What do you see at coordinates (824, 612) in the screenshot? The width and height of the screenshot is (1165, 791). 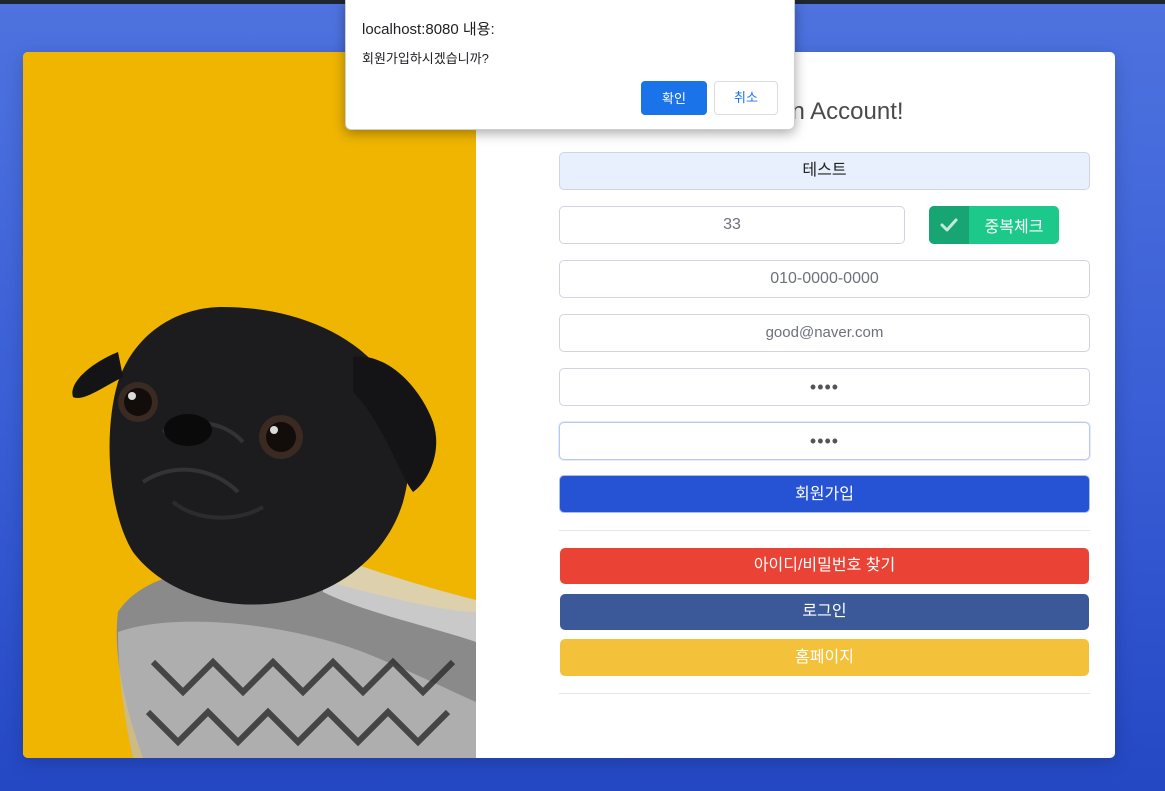 I see `login-button: 로그인` at bounding box center [824, 612].